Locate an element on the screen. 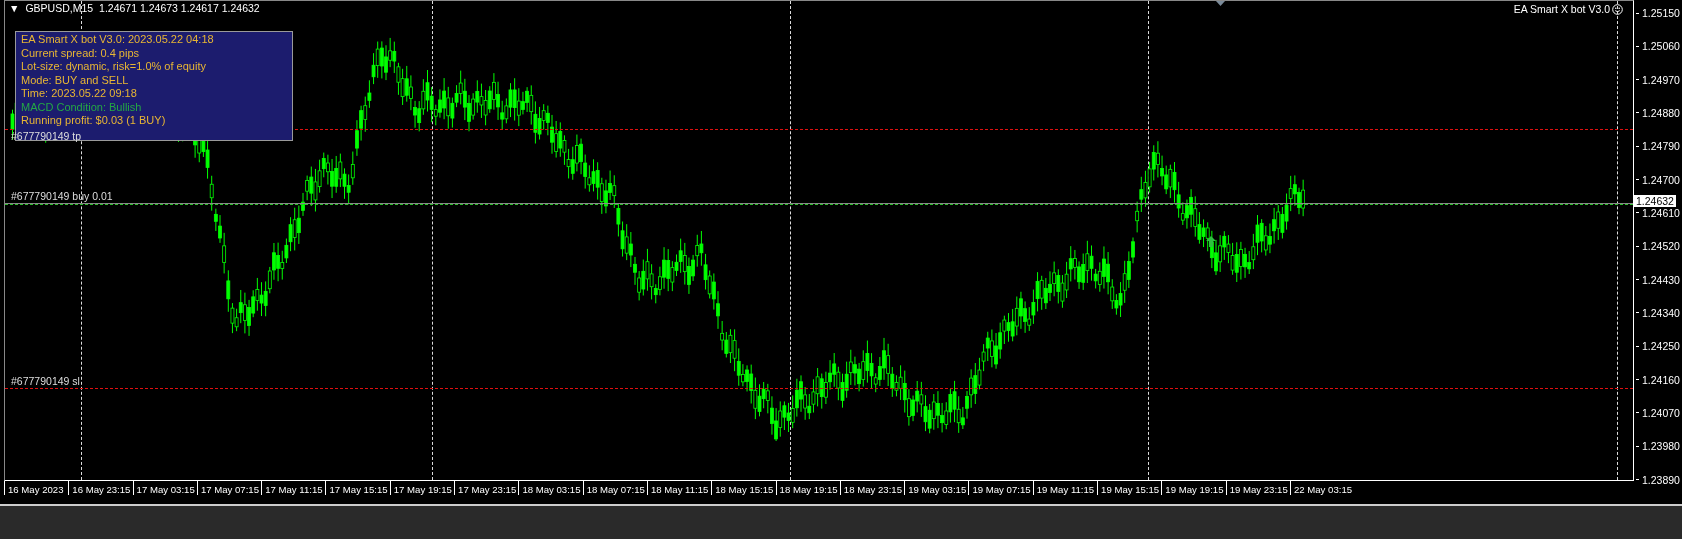  info-line: EA Smart X bot V3.0: 2023.05.22 04:18 is located at coordinates (118, 40).